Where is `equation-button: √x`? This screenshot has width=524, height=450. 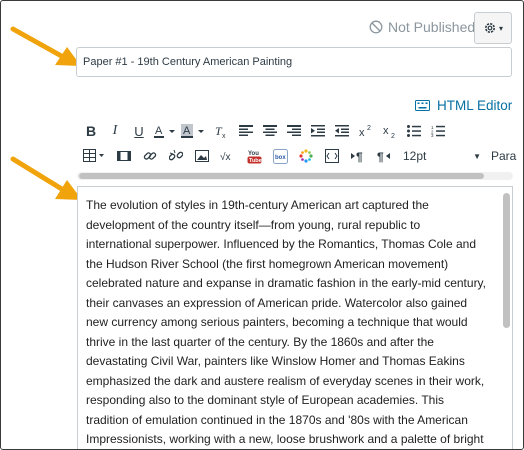 equation-button: √x is located at coordinates (229, 156).